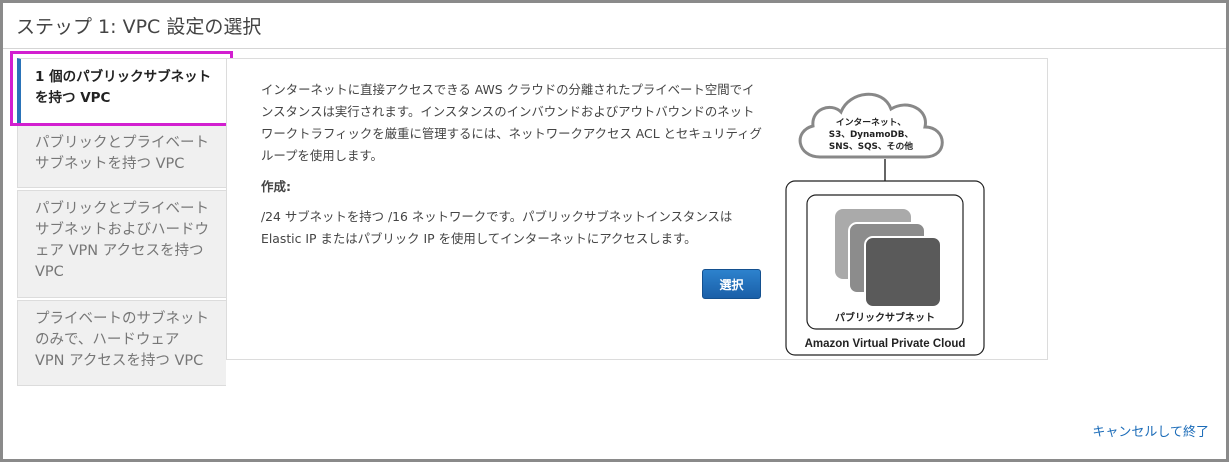  I want to click on sidebar-item-private-vpn-only: プライベートのサブネットのみで、ハードウェア VPN アクセスを持つ VPC, so click(121, 343).